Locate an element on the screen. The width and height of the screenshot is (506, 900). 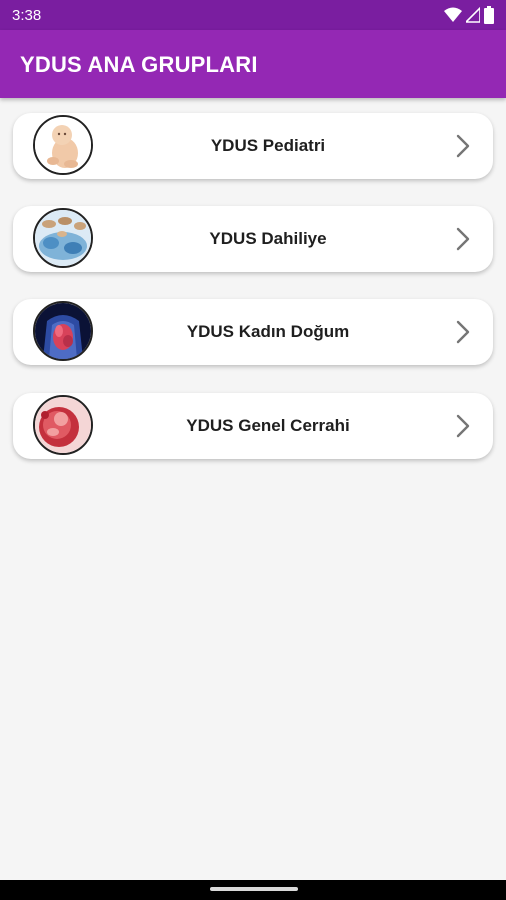
group-label: YDUS Pediatri is located at coordinates (268, 145).